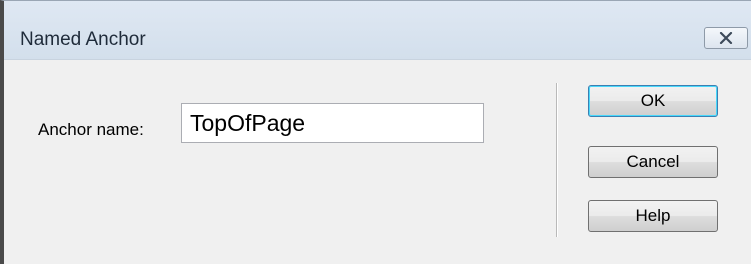 Image resolution: width=751 pixels, height=264 pixels. What do you see at coordinates (653, 162) in the screenshot?
I see `cancel-button: Cancel` at bounding box center [653, 162].